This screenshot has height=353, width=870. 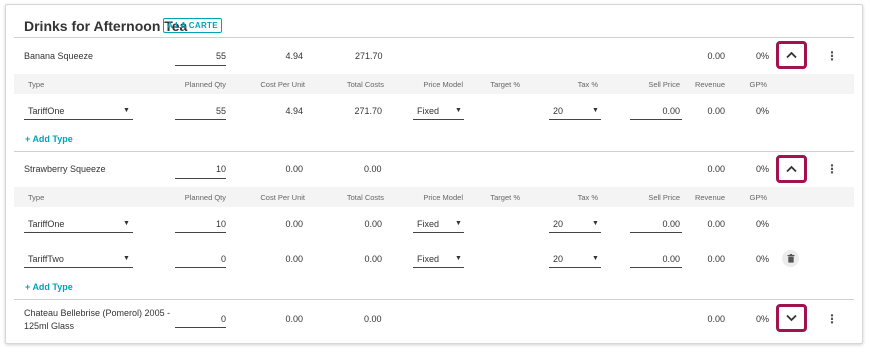 What do you see at coordinates (369, 56) in the screenshot?
I see `item-total-costs: 271.70` at bounding box center [369, 56].